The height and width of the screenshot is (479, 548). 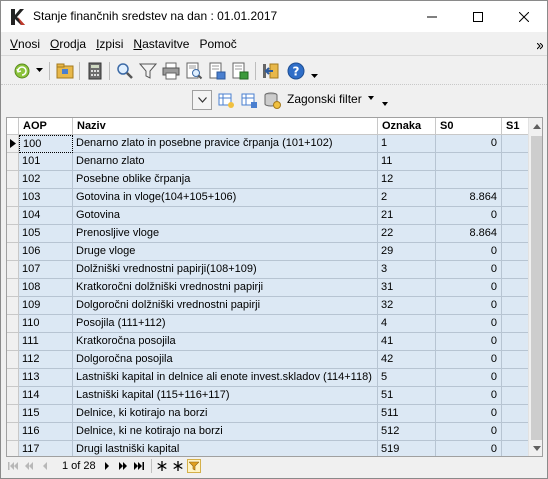 What do you see at coordinates (469, 126) in the screenshot?
I see `column-header-s0: S0` at bounding box center [469, 126].